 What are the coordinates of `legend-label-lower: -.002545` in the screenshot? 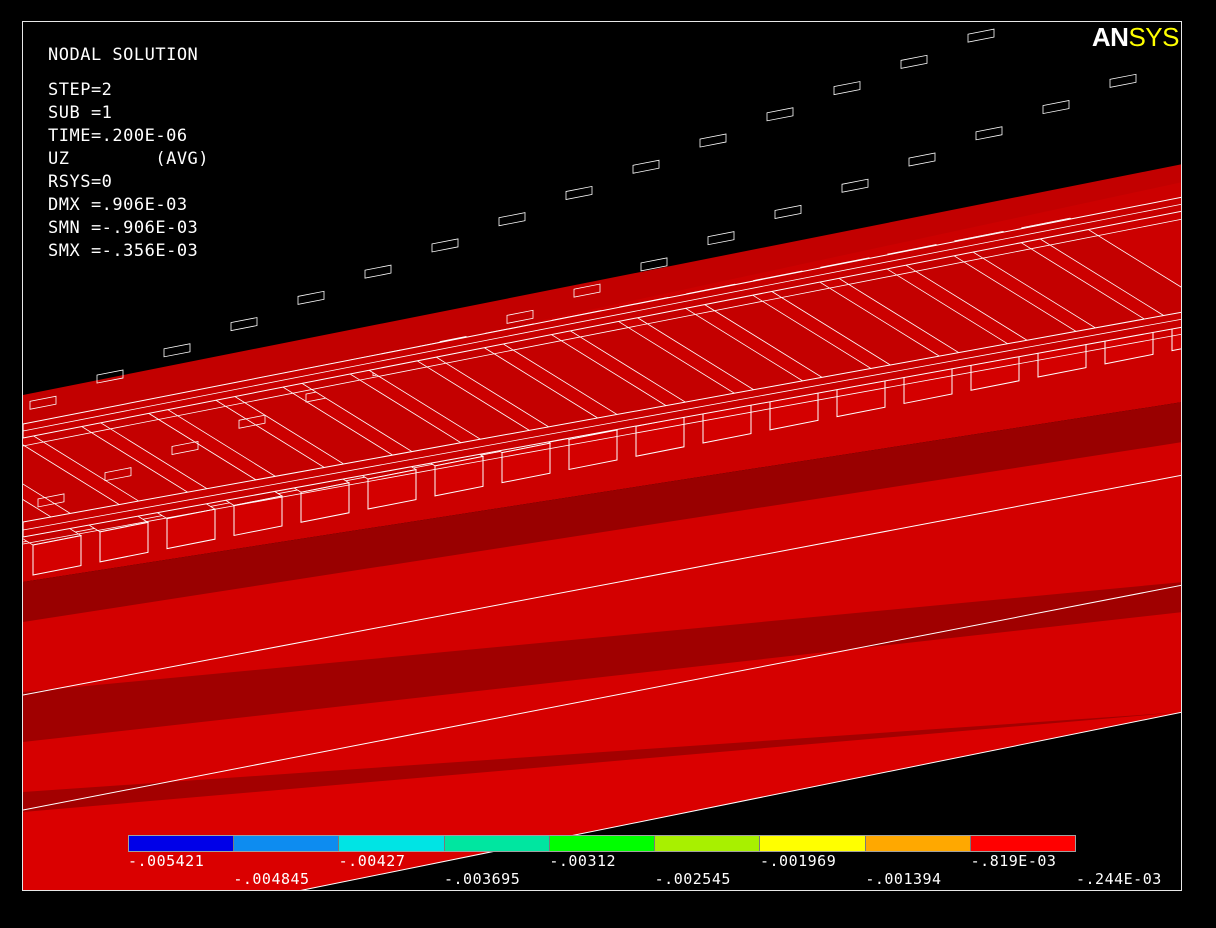 It's located at (692, 879).